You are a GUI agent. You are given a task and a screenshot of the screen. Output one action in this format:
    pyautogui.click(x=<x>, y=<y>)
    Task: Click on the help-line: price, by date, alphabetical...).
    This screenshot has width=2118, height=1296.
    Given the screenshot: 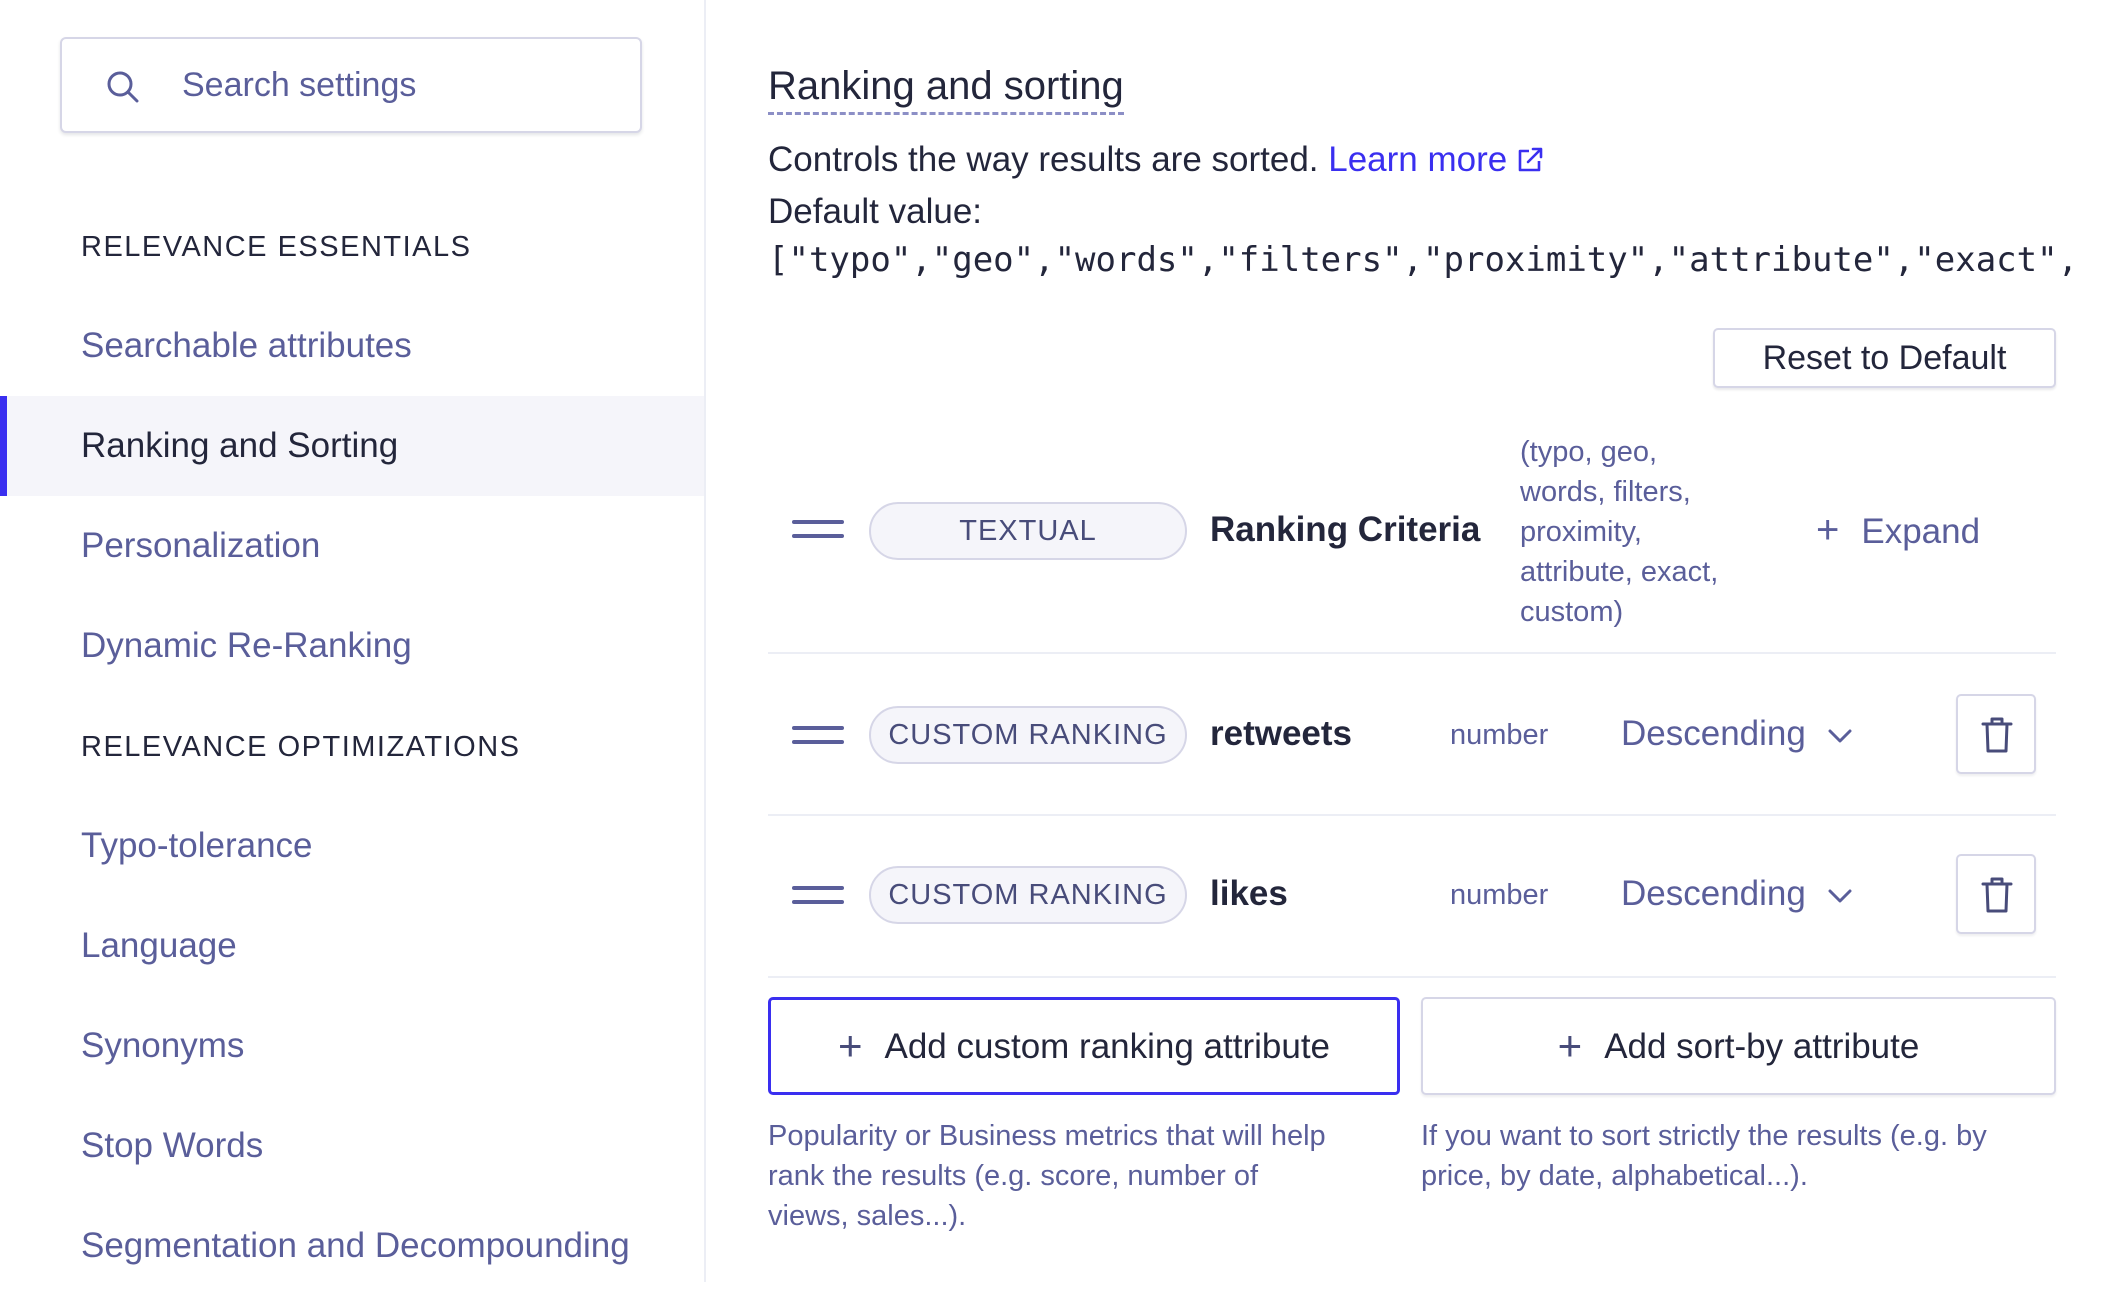 What is the action you would take?
    pyautogui.click(x=1614, y=1176)
    